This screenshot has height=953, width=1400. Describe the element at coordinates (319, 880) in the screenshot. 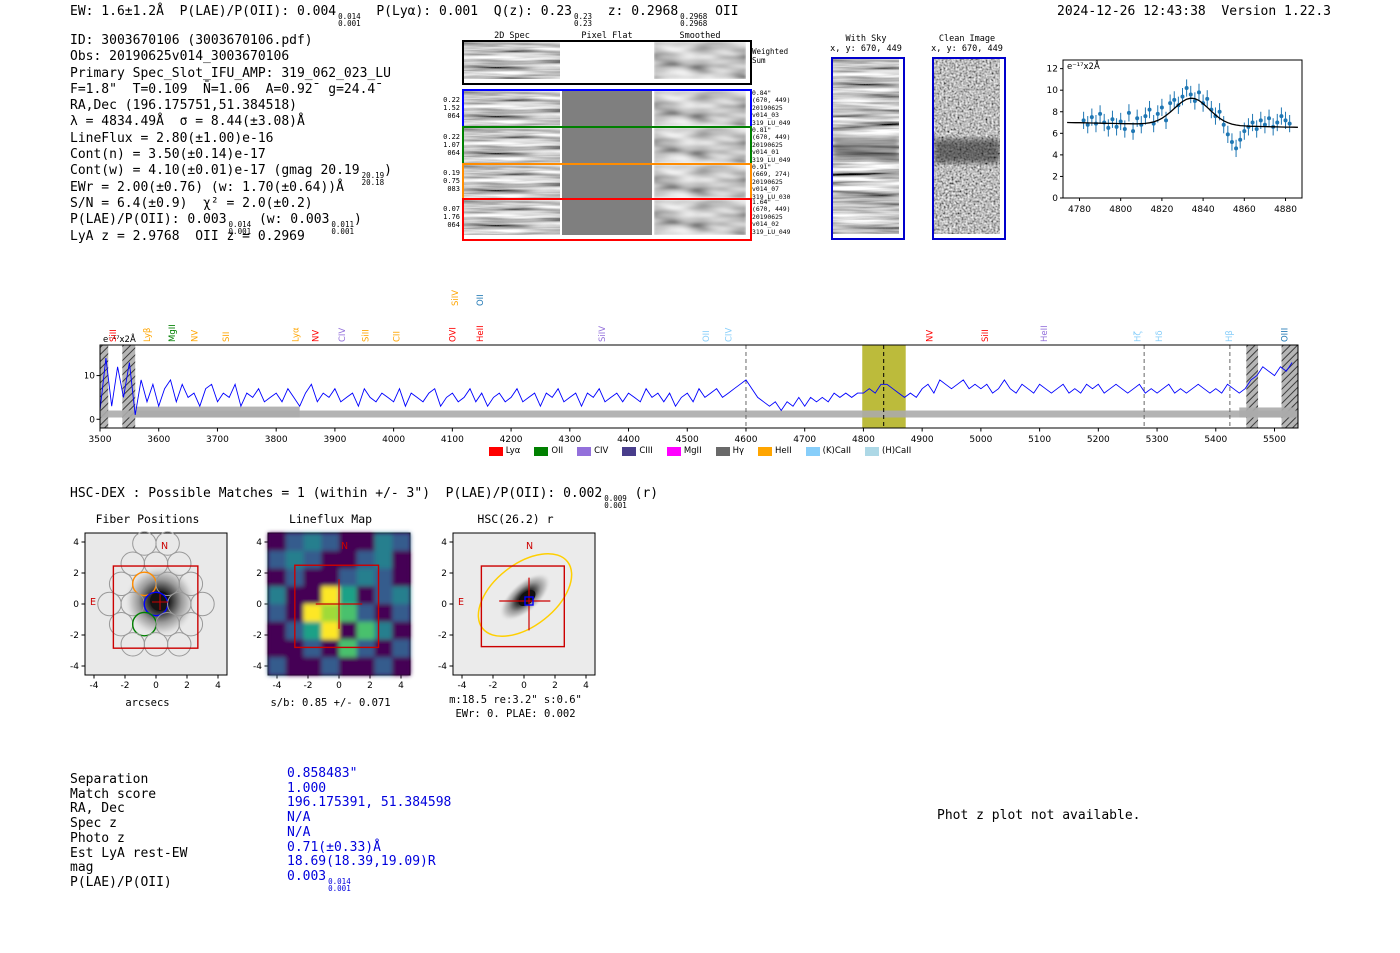

I see `match-field-value: 0.003 0.014 0.001` at that location.